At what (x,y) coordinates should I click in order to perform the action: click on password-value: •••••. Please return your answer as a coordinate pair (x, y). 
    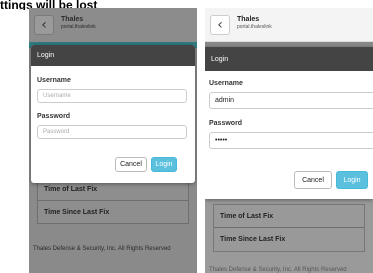
    Looking at the image, I should click on (221, 140).